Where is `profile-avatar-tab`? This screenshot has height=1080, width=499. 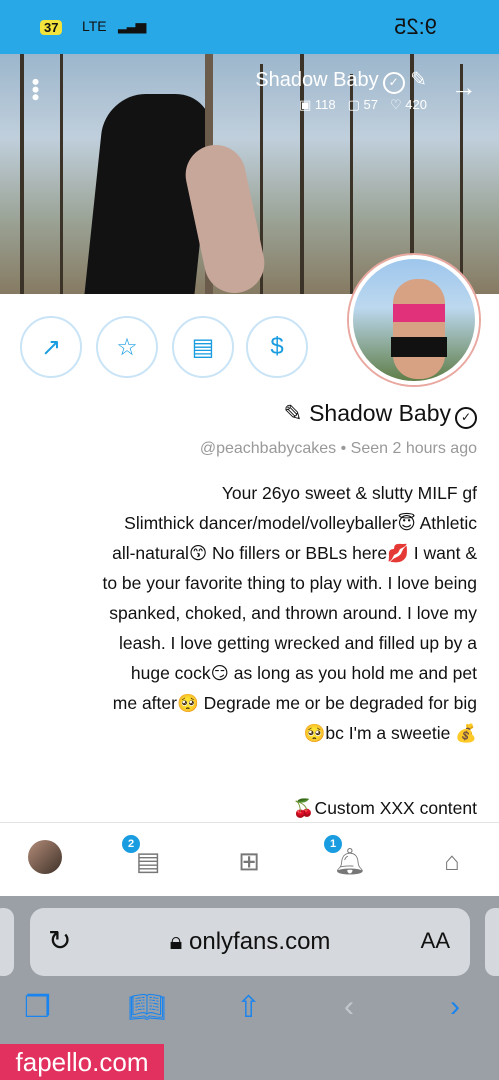 profile-avatar-tab is located at coordinates (45, 857).